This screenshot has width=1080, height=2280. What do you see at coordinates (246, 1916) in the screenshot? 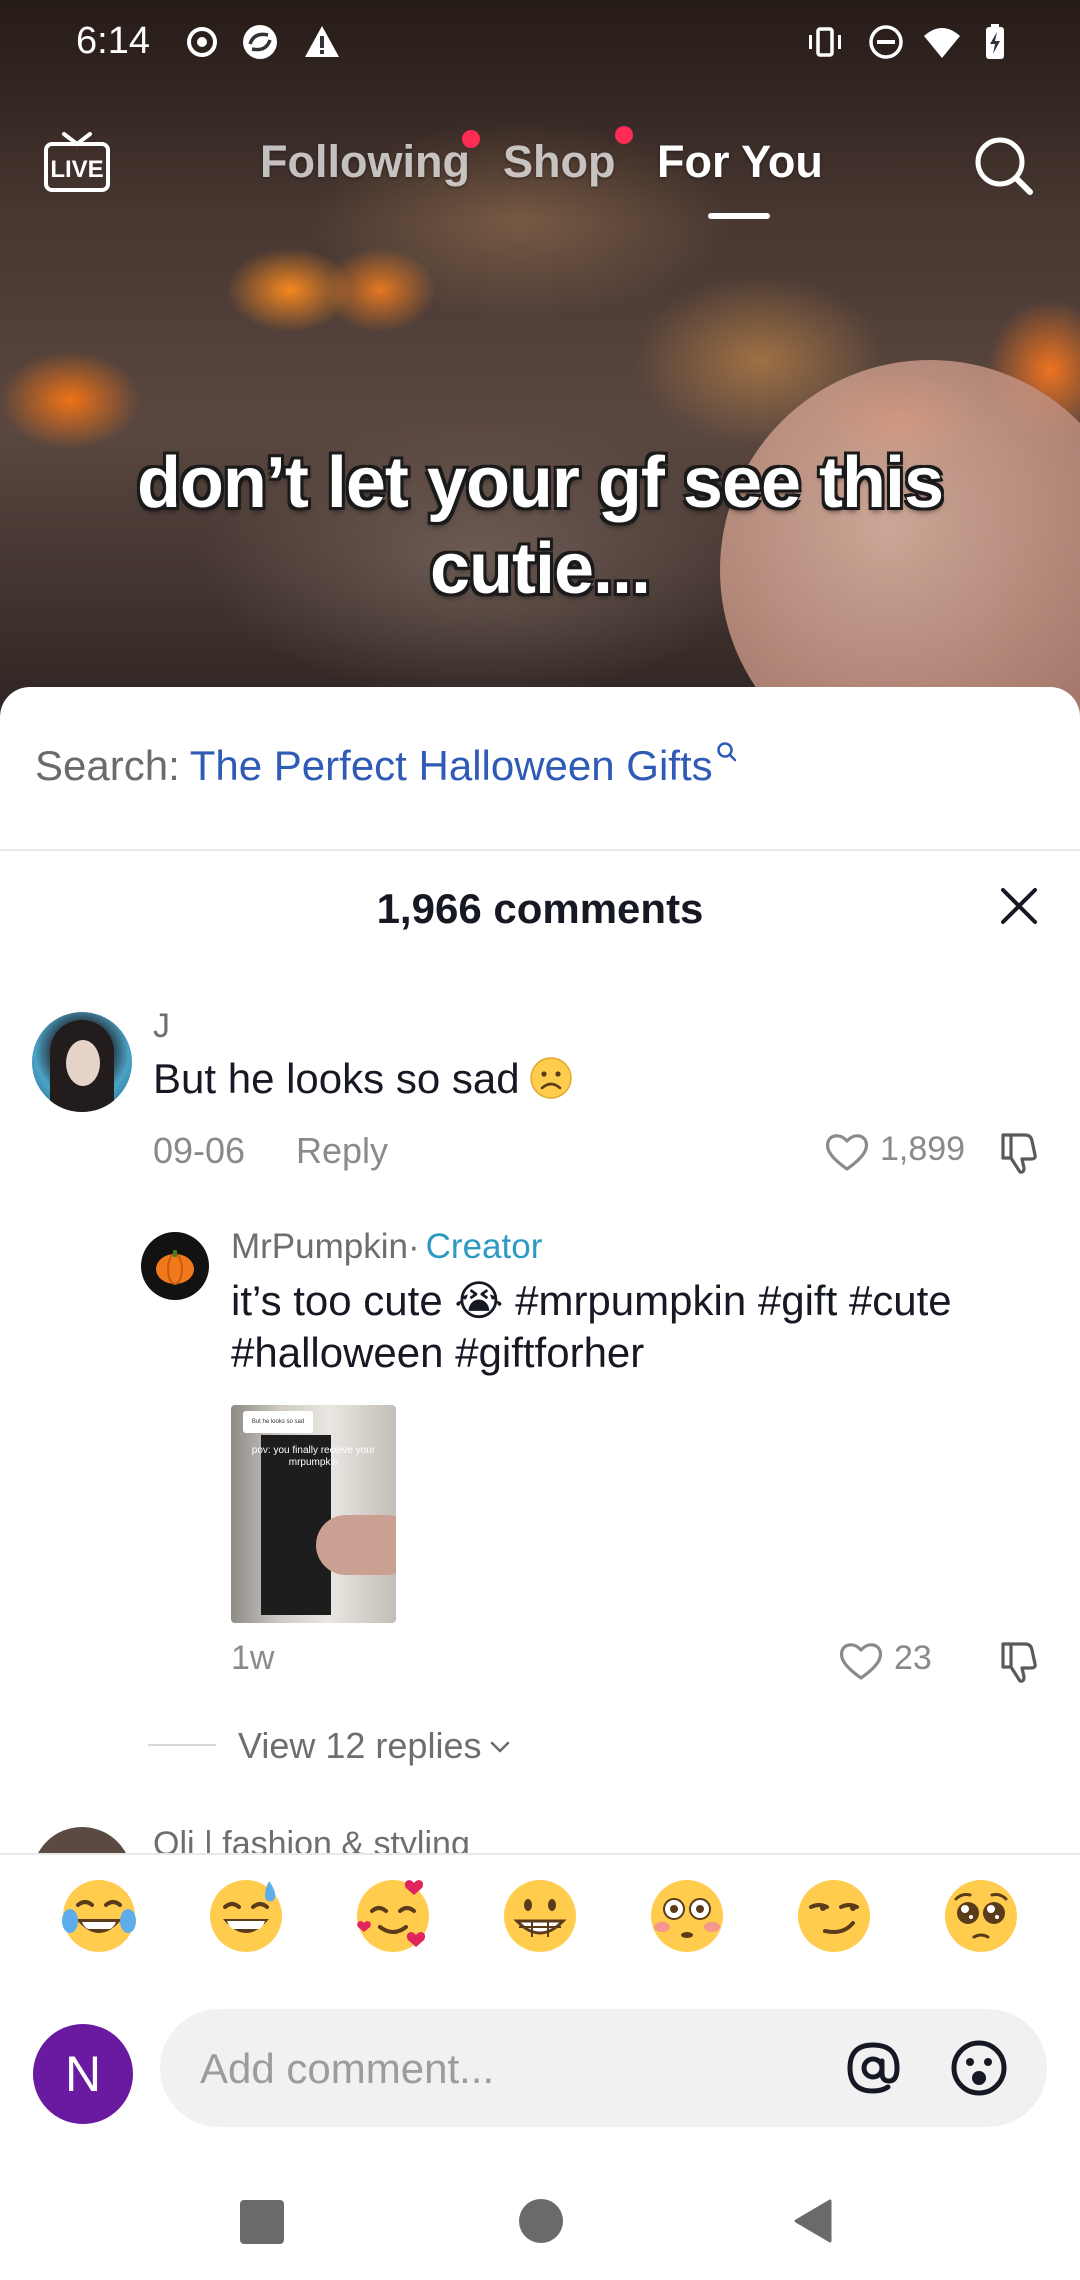
I see `grinning-sweat-emoji-icon` at bounding box center [246, 1916].